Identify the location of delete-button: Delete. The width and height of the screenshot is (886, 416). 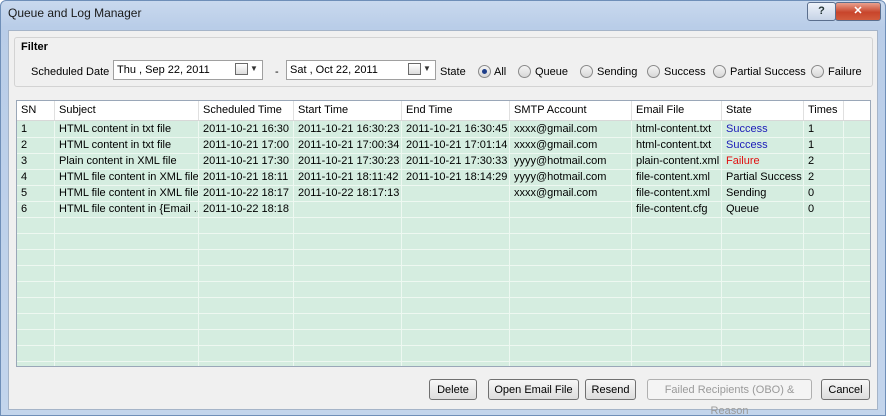
(453, 389).